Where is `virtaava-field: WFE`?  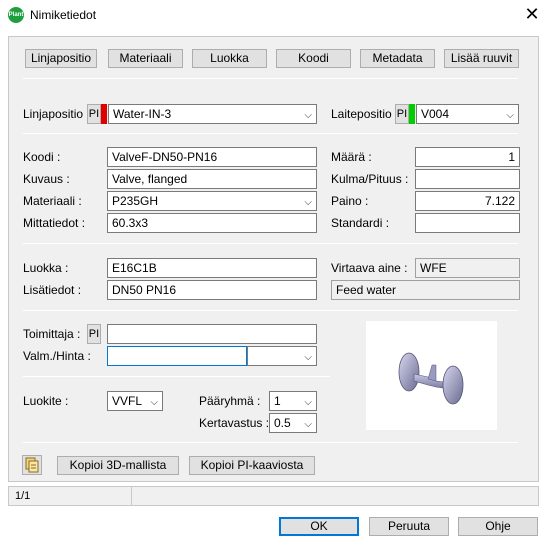 virtaava-field: WFE is located at coordinates (467, 268).